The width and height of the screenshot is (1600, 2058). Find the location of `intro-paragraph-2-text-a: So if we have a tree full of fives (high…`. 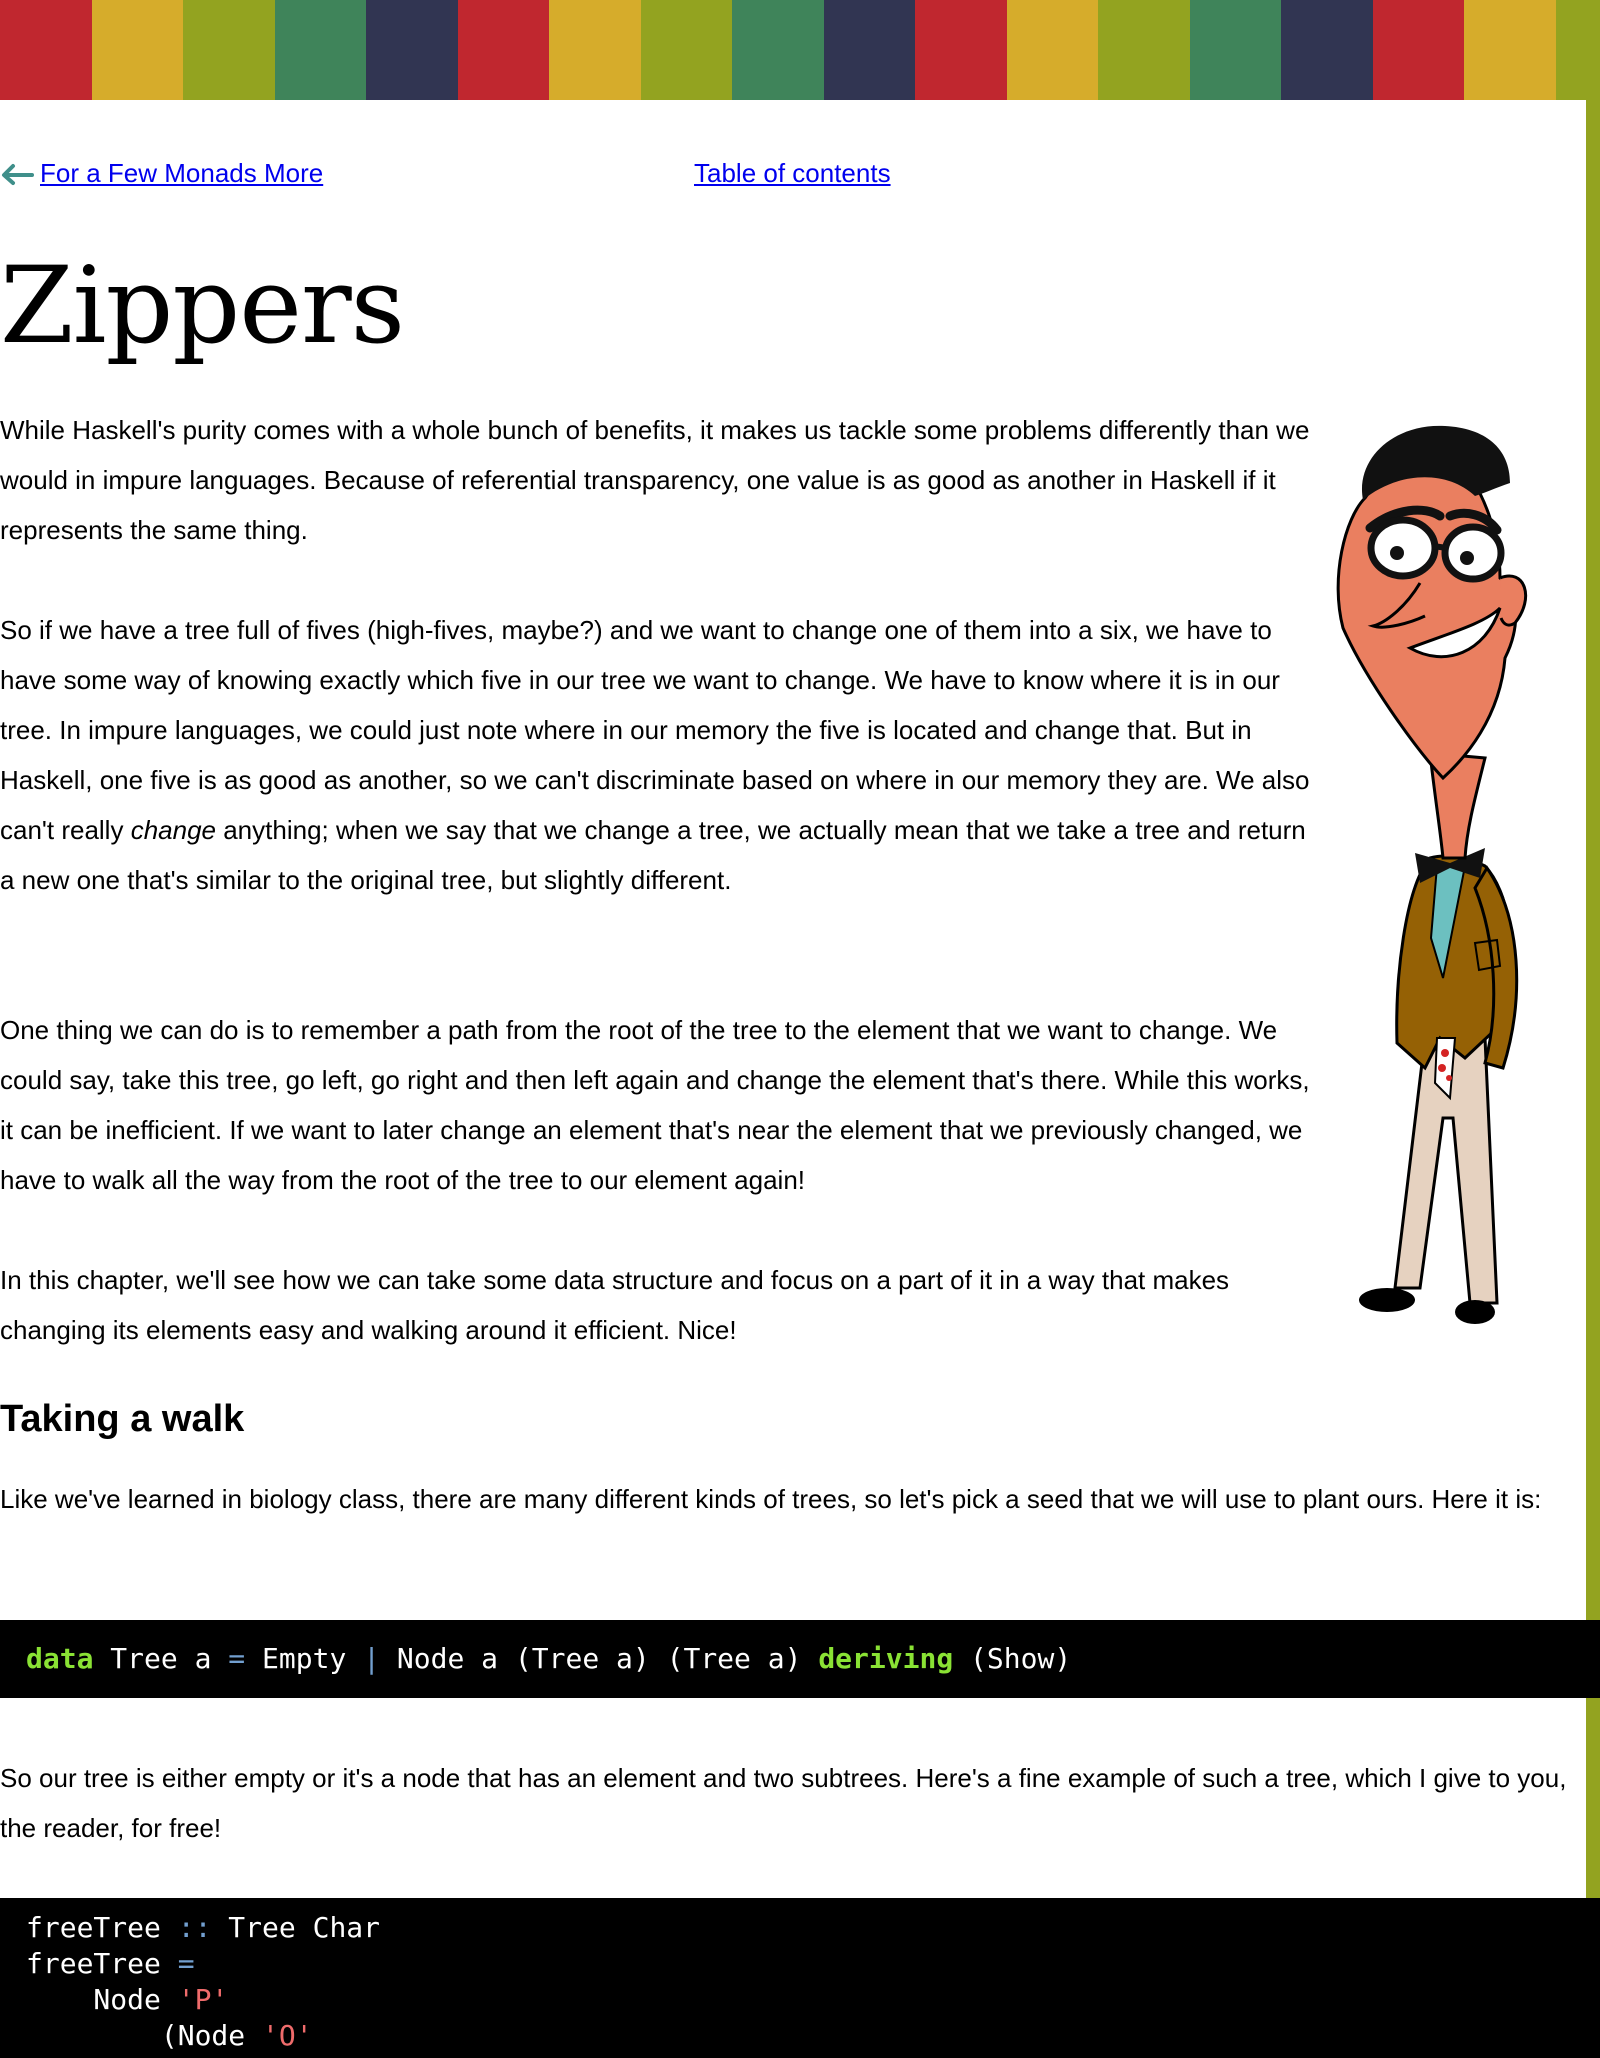

intro-paragraph-2-text-a: So if we have a tree full of fives (high… is located at coordinates (654, 730).